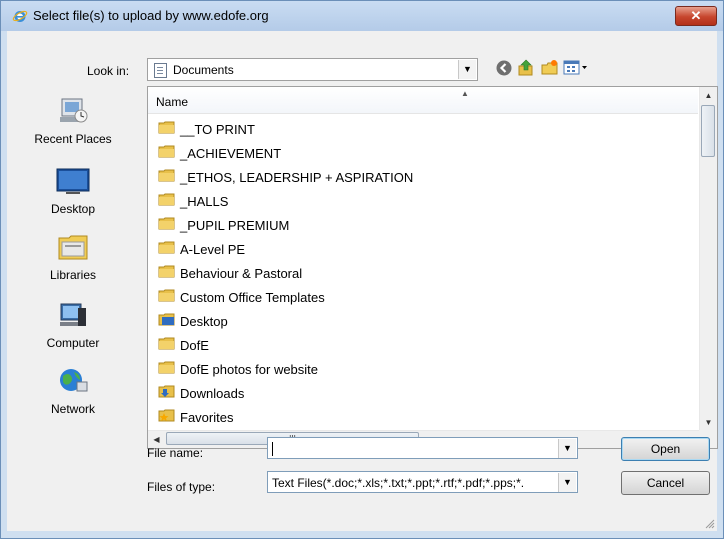  Describe the element at coordinates (504, 68) in the screenshot. I see `back-icon` at that location.